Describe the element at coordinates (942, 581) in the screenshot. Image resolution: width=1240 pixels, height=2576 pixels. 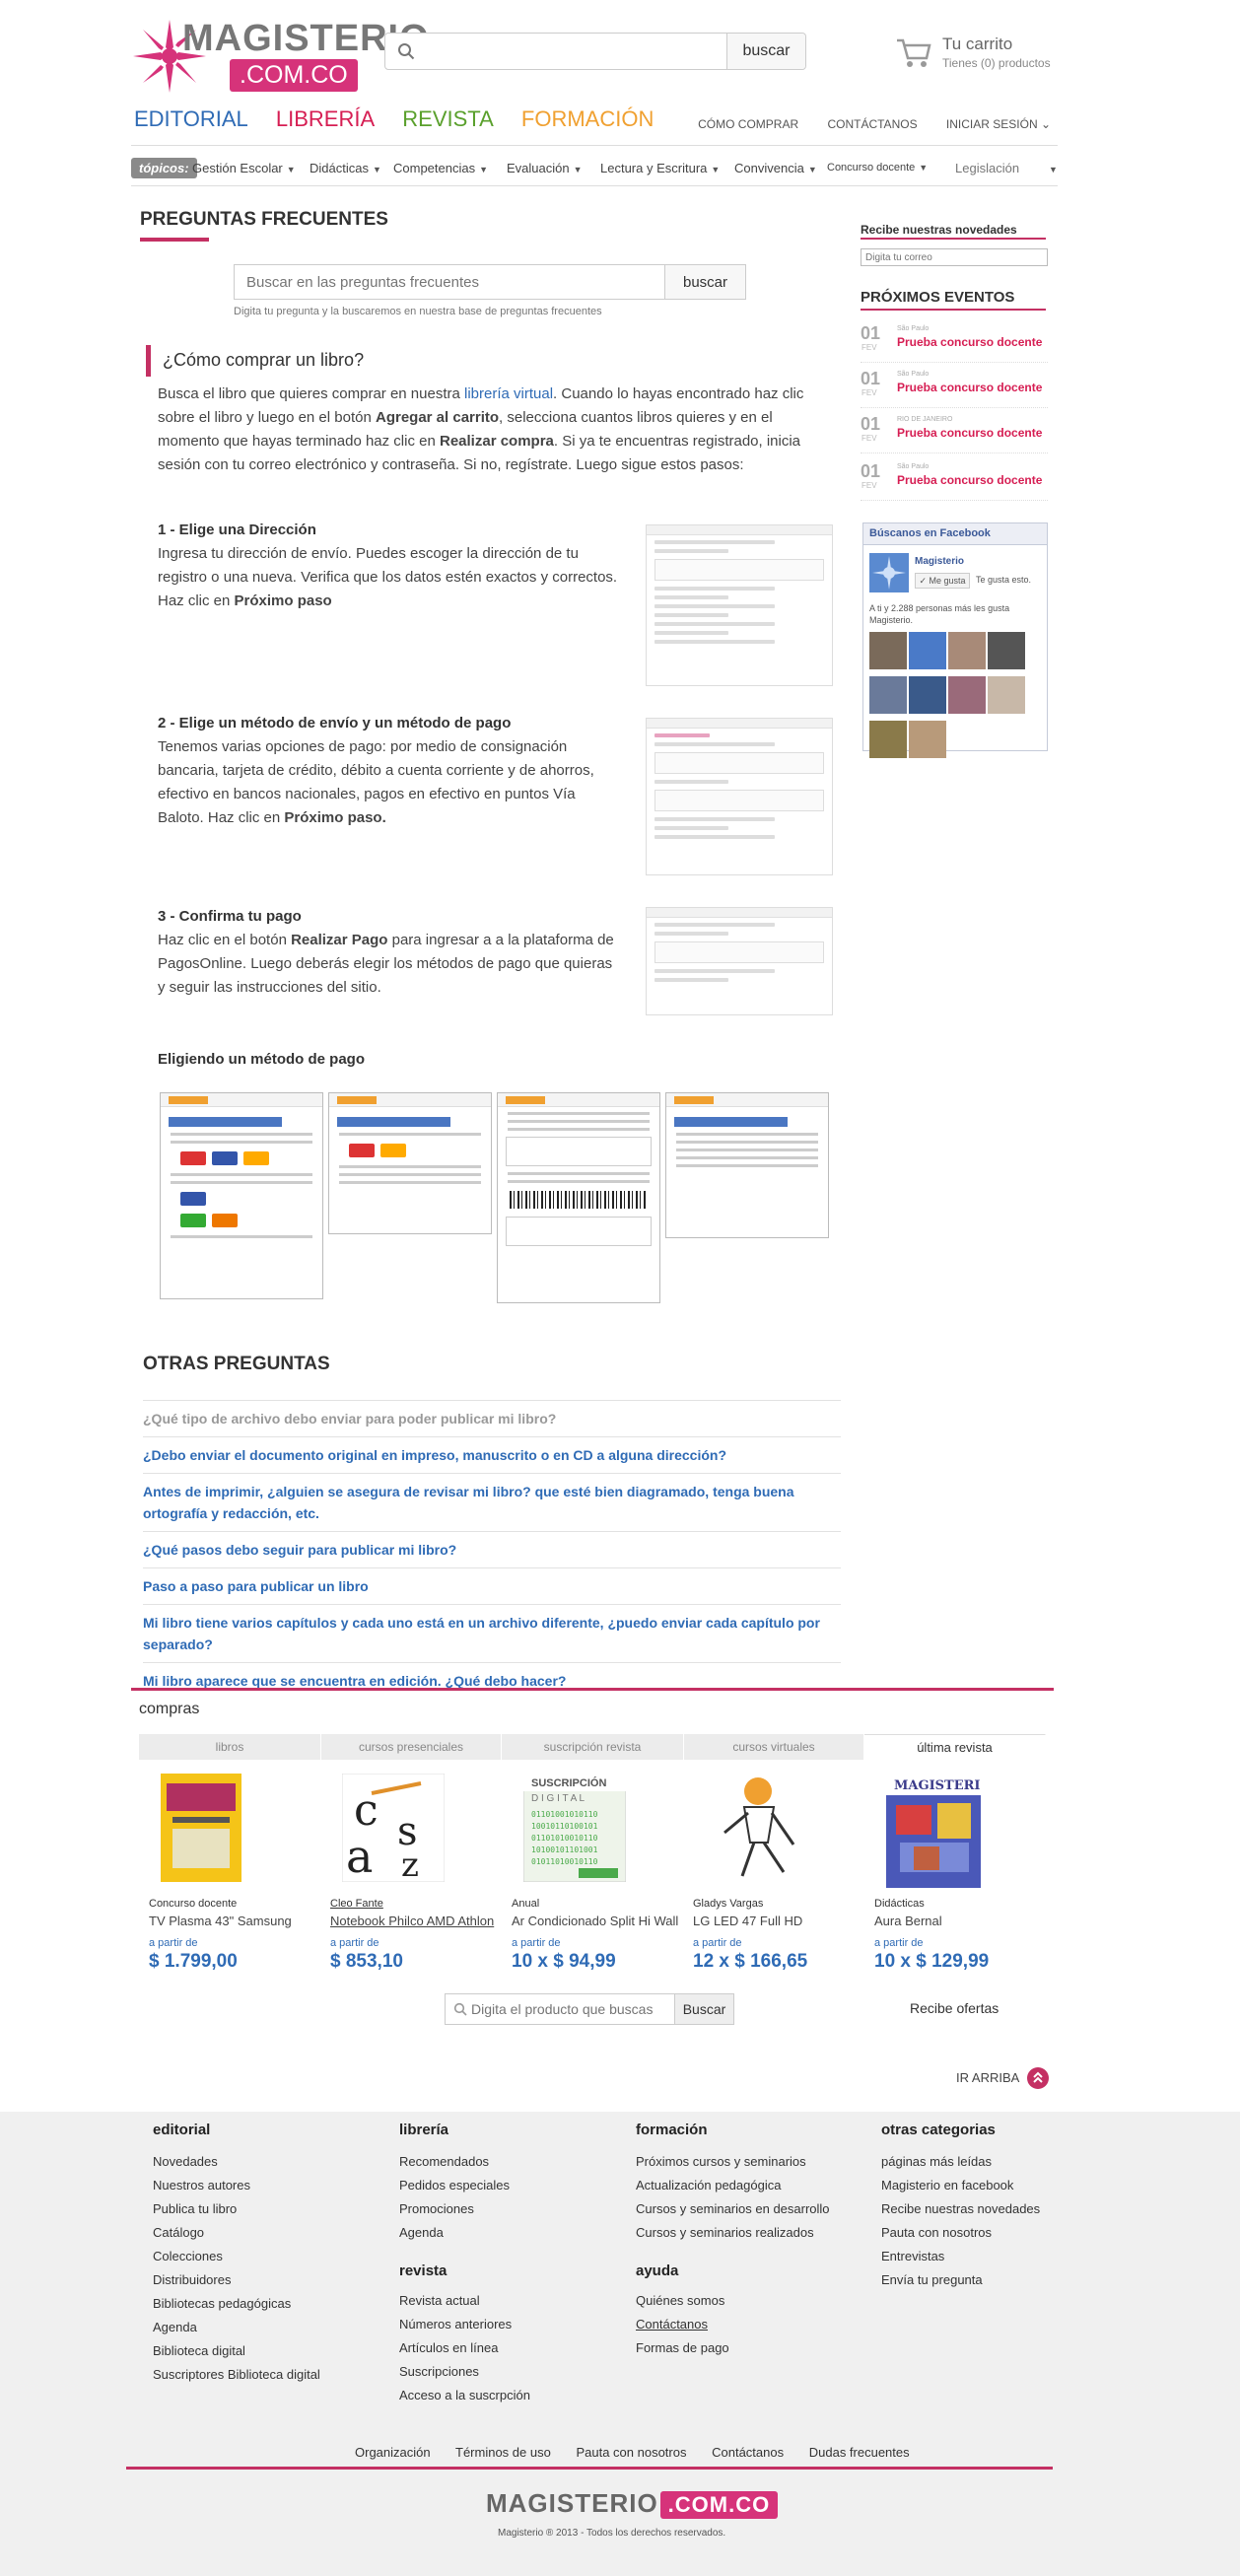
I see `facebook-like-button: ✓ Me gusta` at that location.